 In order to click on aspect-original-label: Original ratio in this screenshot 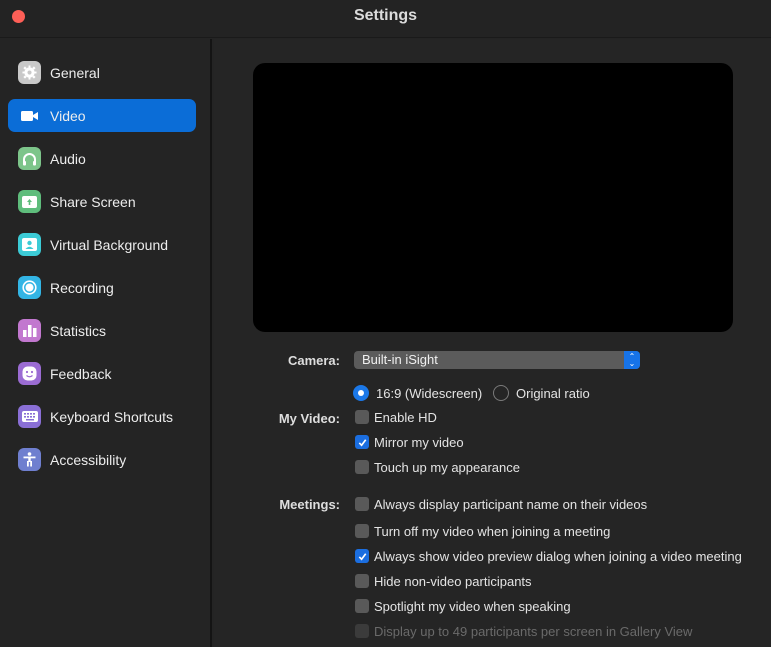, I will do `click(553, 393)`.